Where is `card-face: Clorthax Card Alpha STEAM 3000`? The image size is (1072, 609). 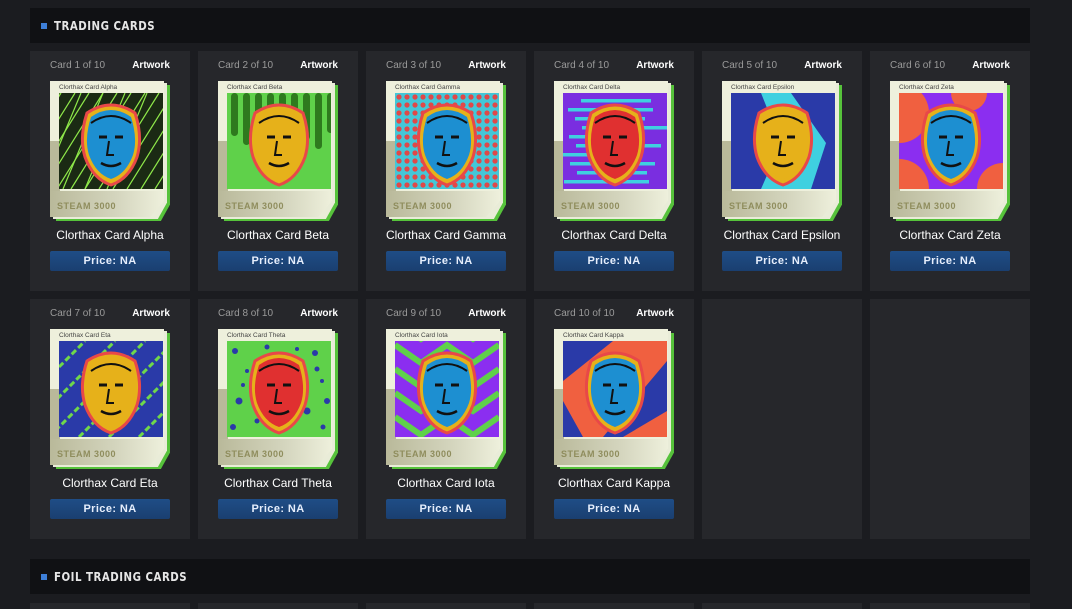 card-face: Clorthax Card Alpha STEAM 3000 is located at coordinates (107, 149).